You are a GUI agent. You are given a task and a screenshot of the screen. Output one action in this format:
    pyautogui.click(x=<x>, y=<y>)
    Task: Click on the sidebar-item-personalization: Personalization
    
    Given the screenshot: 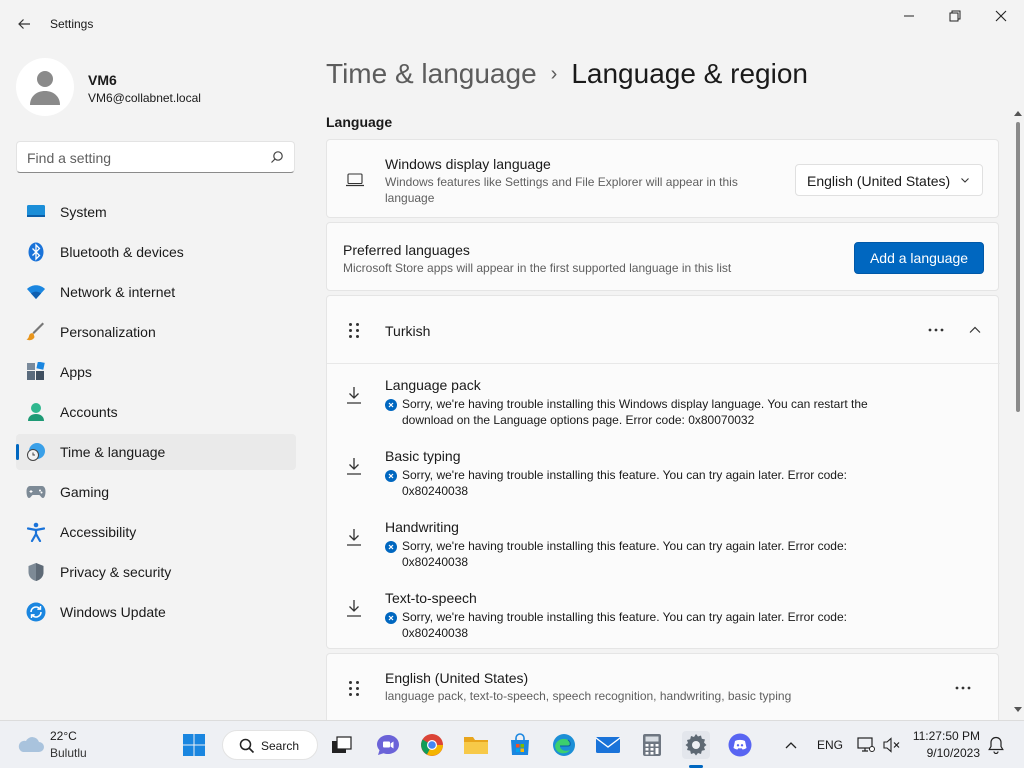 What is the action you would take?
    pyautogui.click(x=156, y=332)
    